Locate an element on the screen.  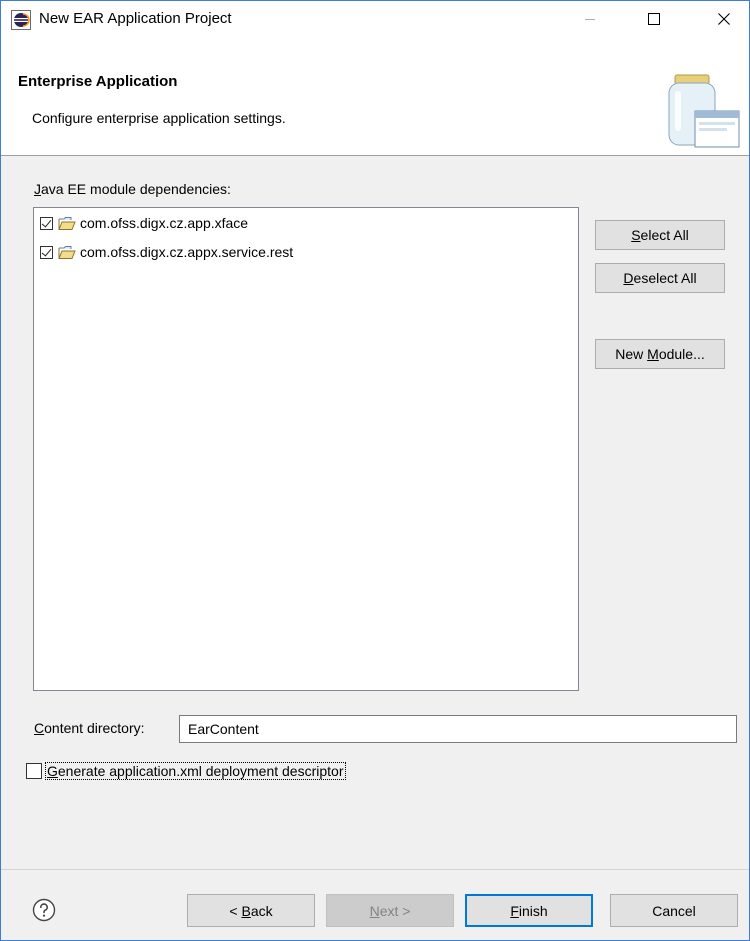
select-all-button: Select All is located at coordinates (660, 235).